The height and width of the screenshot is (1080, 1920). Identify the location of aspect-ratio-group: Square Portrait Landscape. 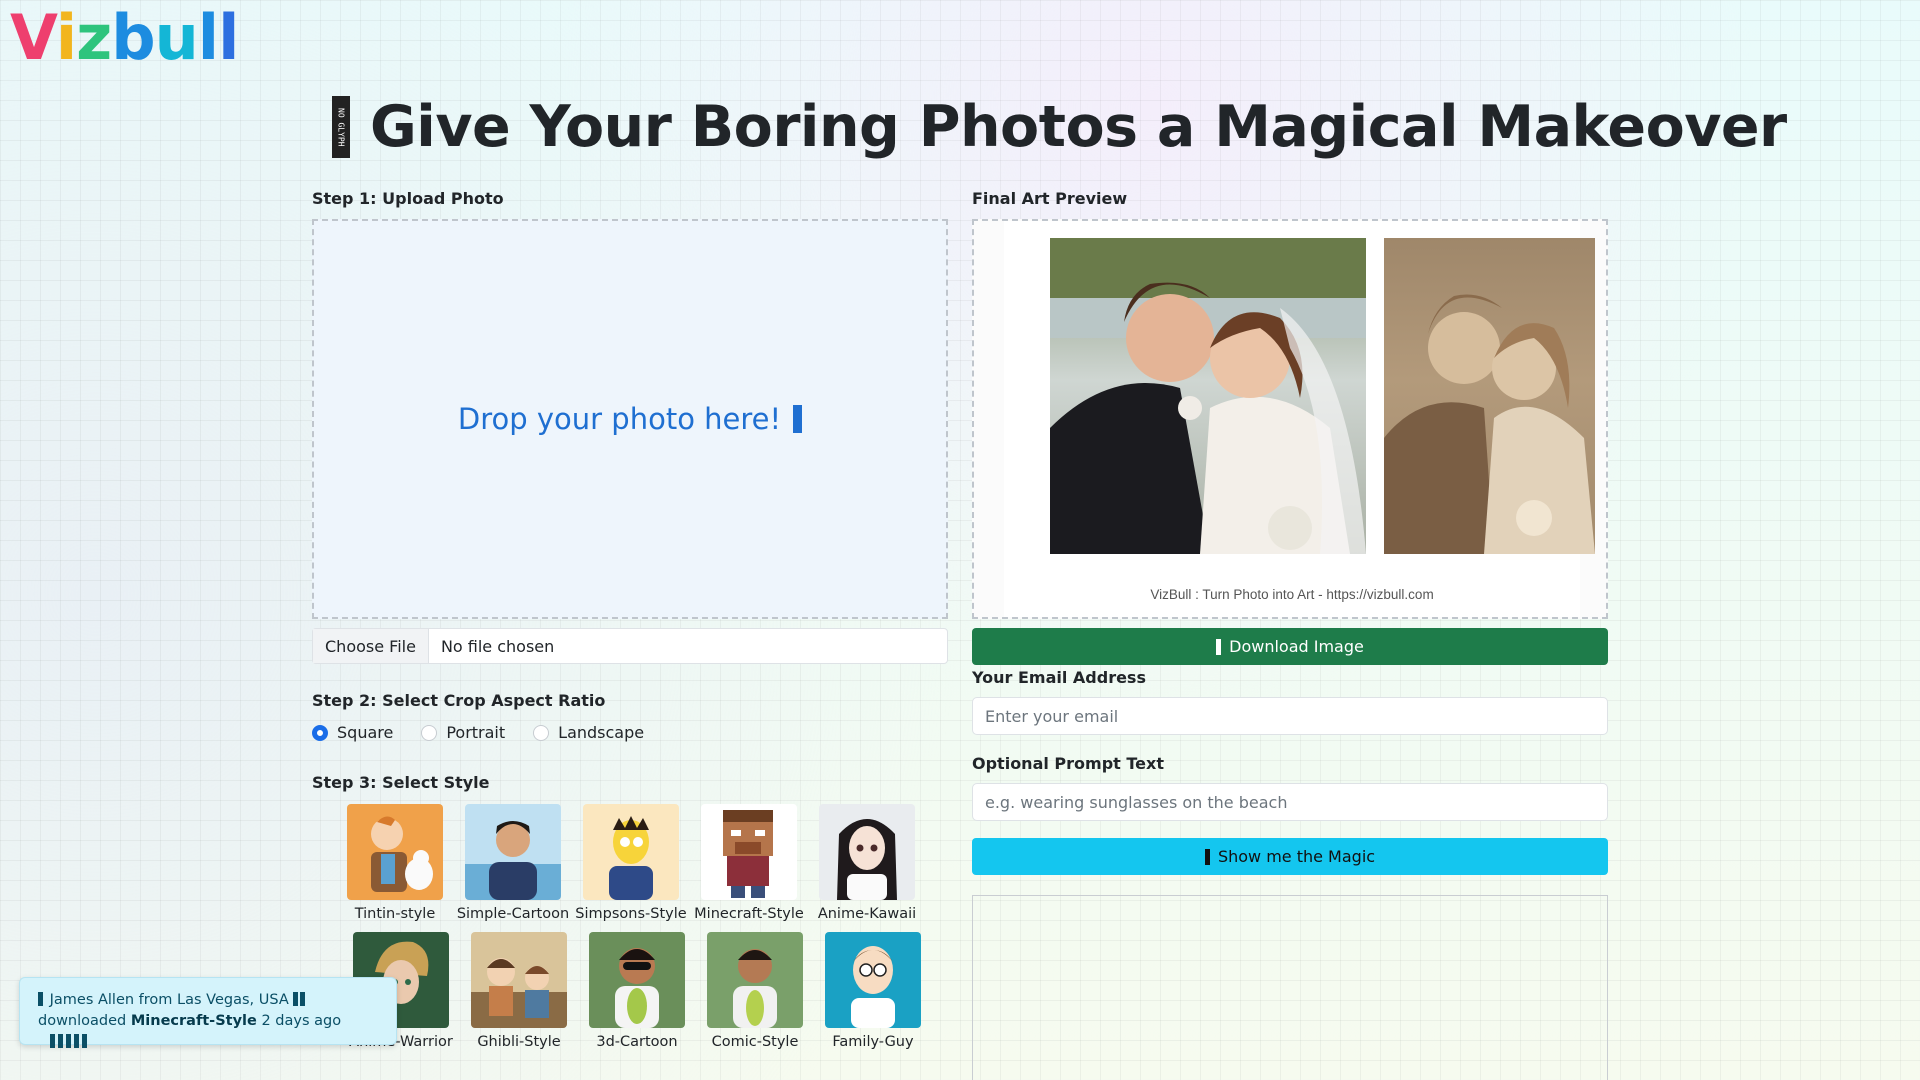
(478, 732).